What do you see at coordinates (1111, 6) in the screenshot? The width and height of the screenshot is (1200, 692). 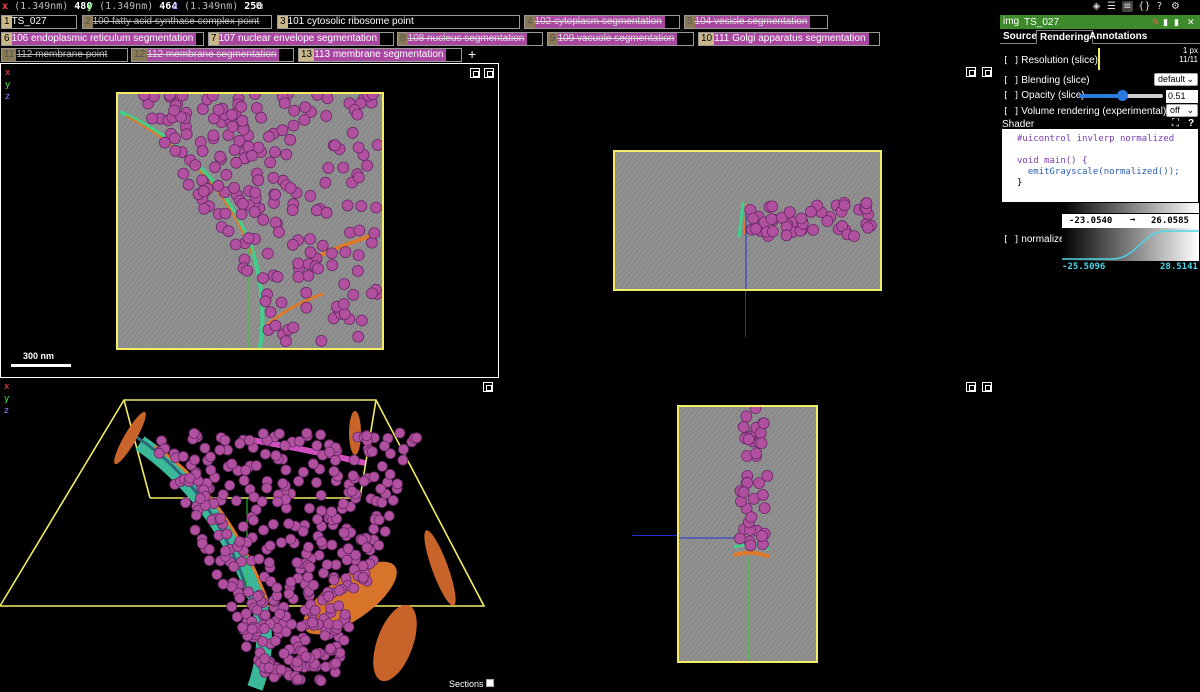 I see `stack-icon: ☰` at bounding box center [1111, 6].